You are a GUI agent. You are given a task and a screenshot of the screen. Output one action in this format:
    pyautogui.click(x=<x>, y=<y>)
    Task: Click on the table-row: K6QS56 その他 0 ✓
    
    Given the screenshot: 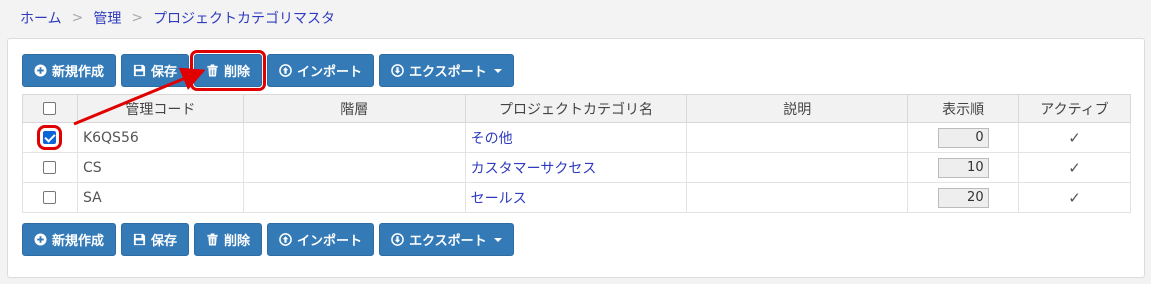 What is the action you would take?
    pyautogui.click(x=576, y=137)
    